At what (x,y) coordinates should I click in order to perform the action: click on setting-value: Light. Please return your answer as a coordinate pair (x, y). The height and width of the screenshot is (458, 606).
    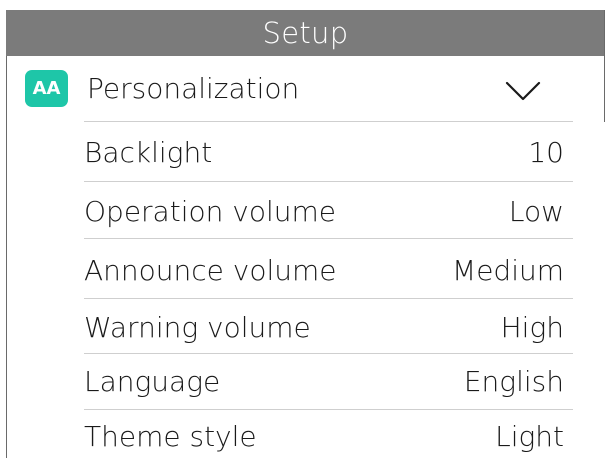
    Looking at the image, I should click on (529, 436).